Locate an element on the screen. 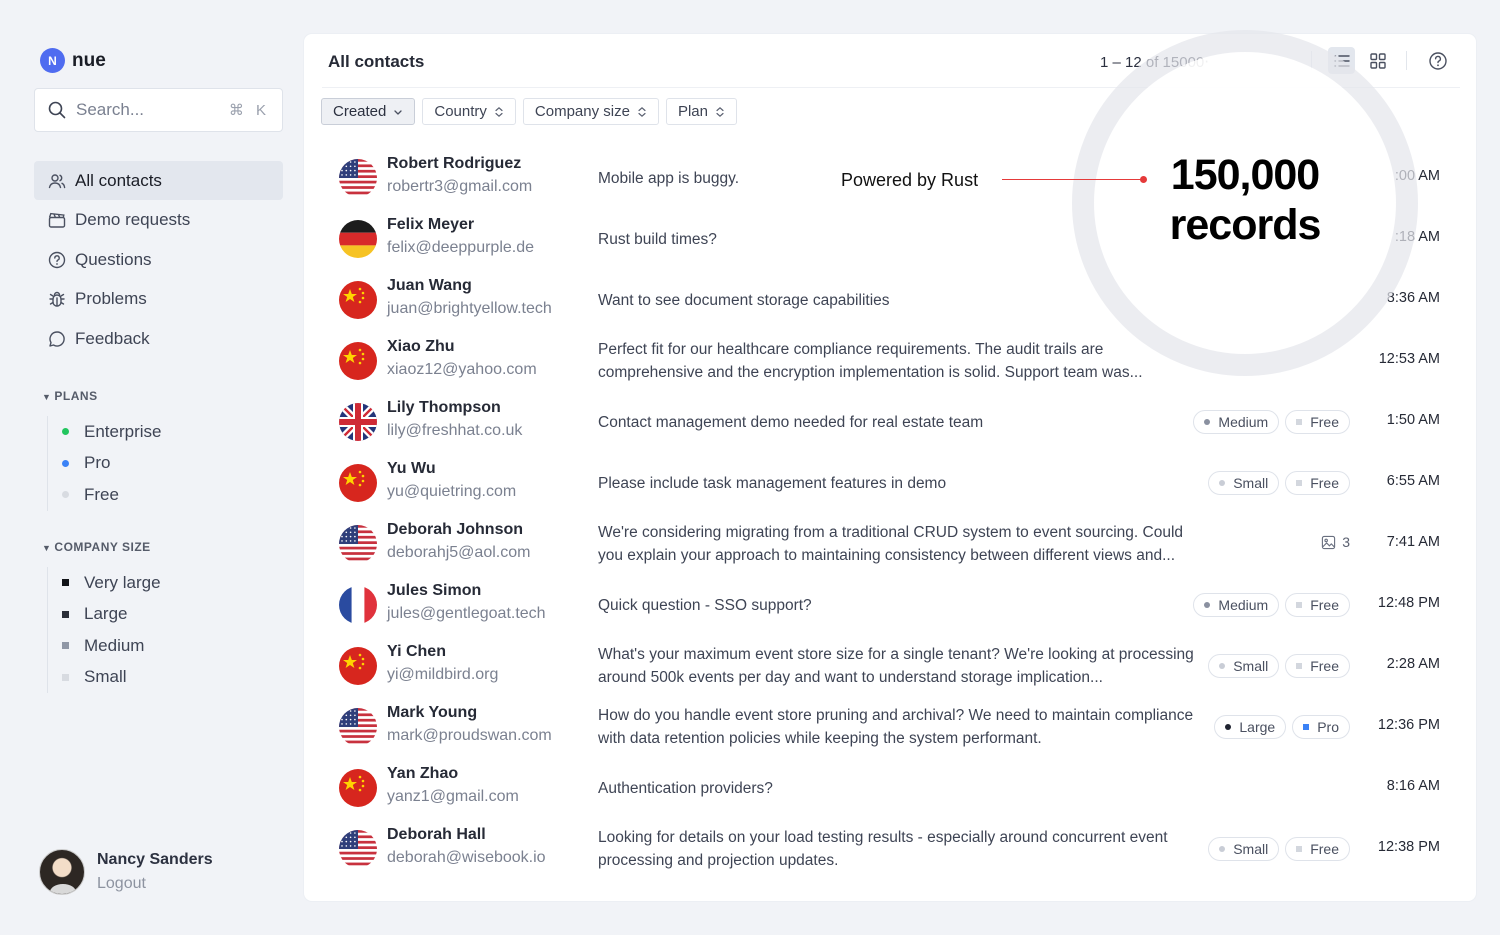  sort-chevrons-icon is located at coordinates (720, 112).